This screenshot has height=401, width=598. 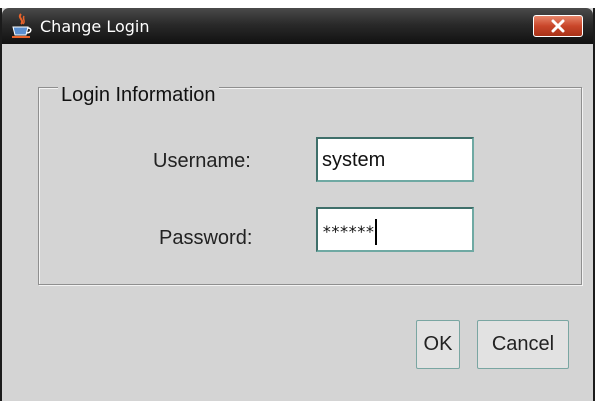 I want to click on close-icon, so click(x=558, y=26).